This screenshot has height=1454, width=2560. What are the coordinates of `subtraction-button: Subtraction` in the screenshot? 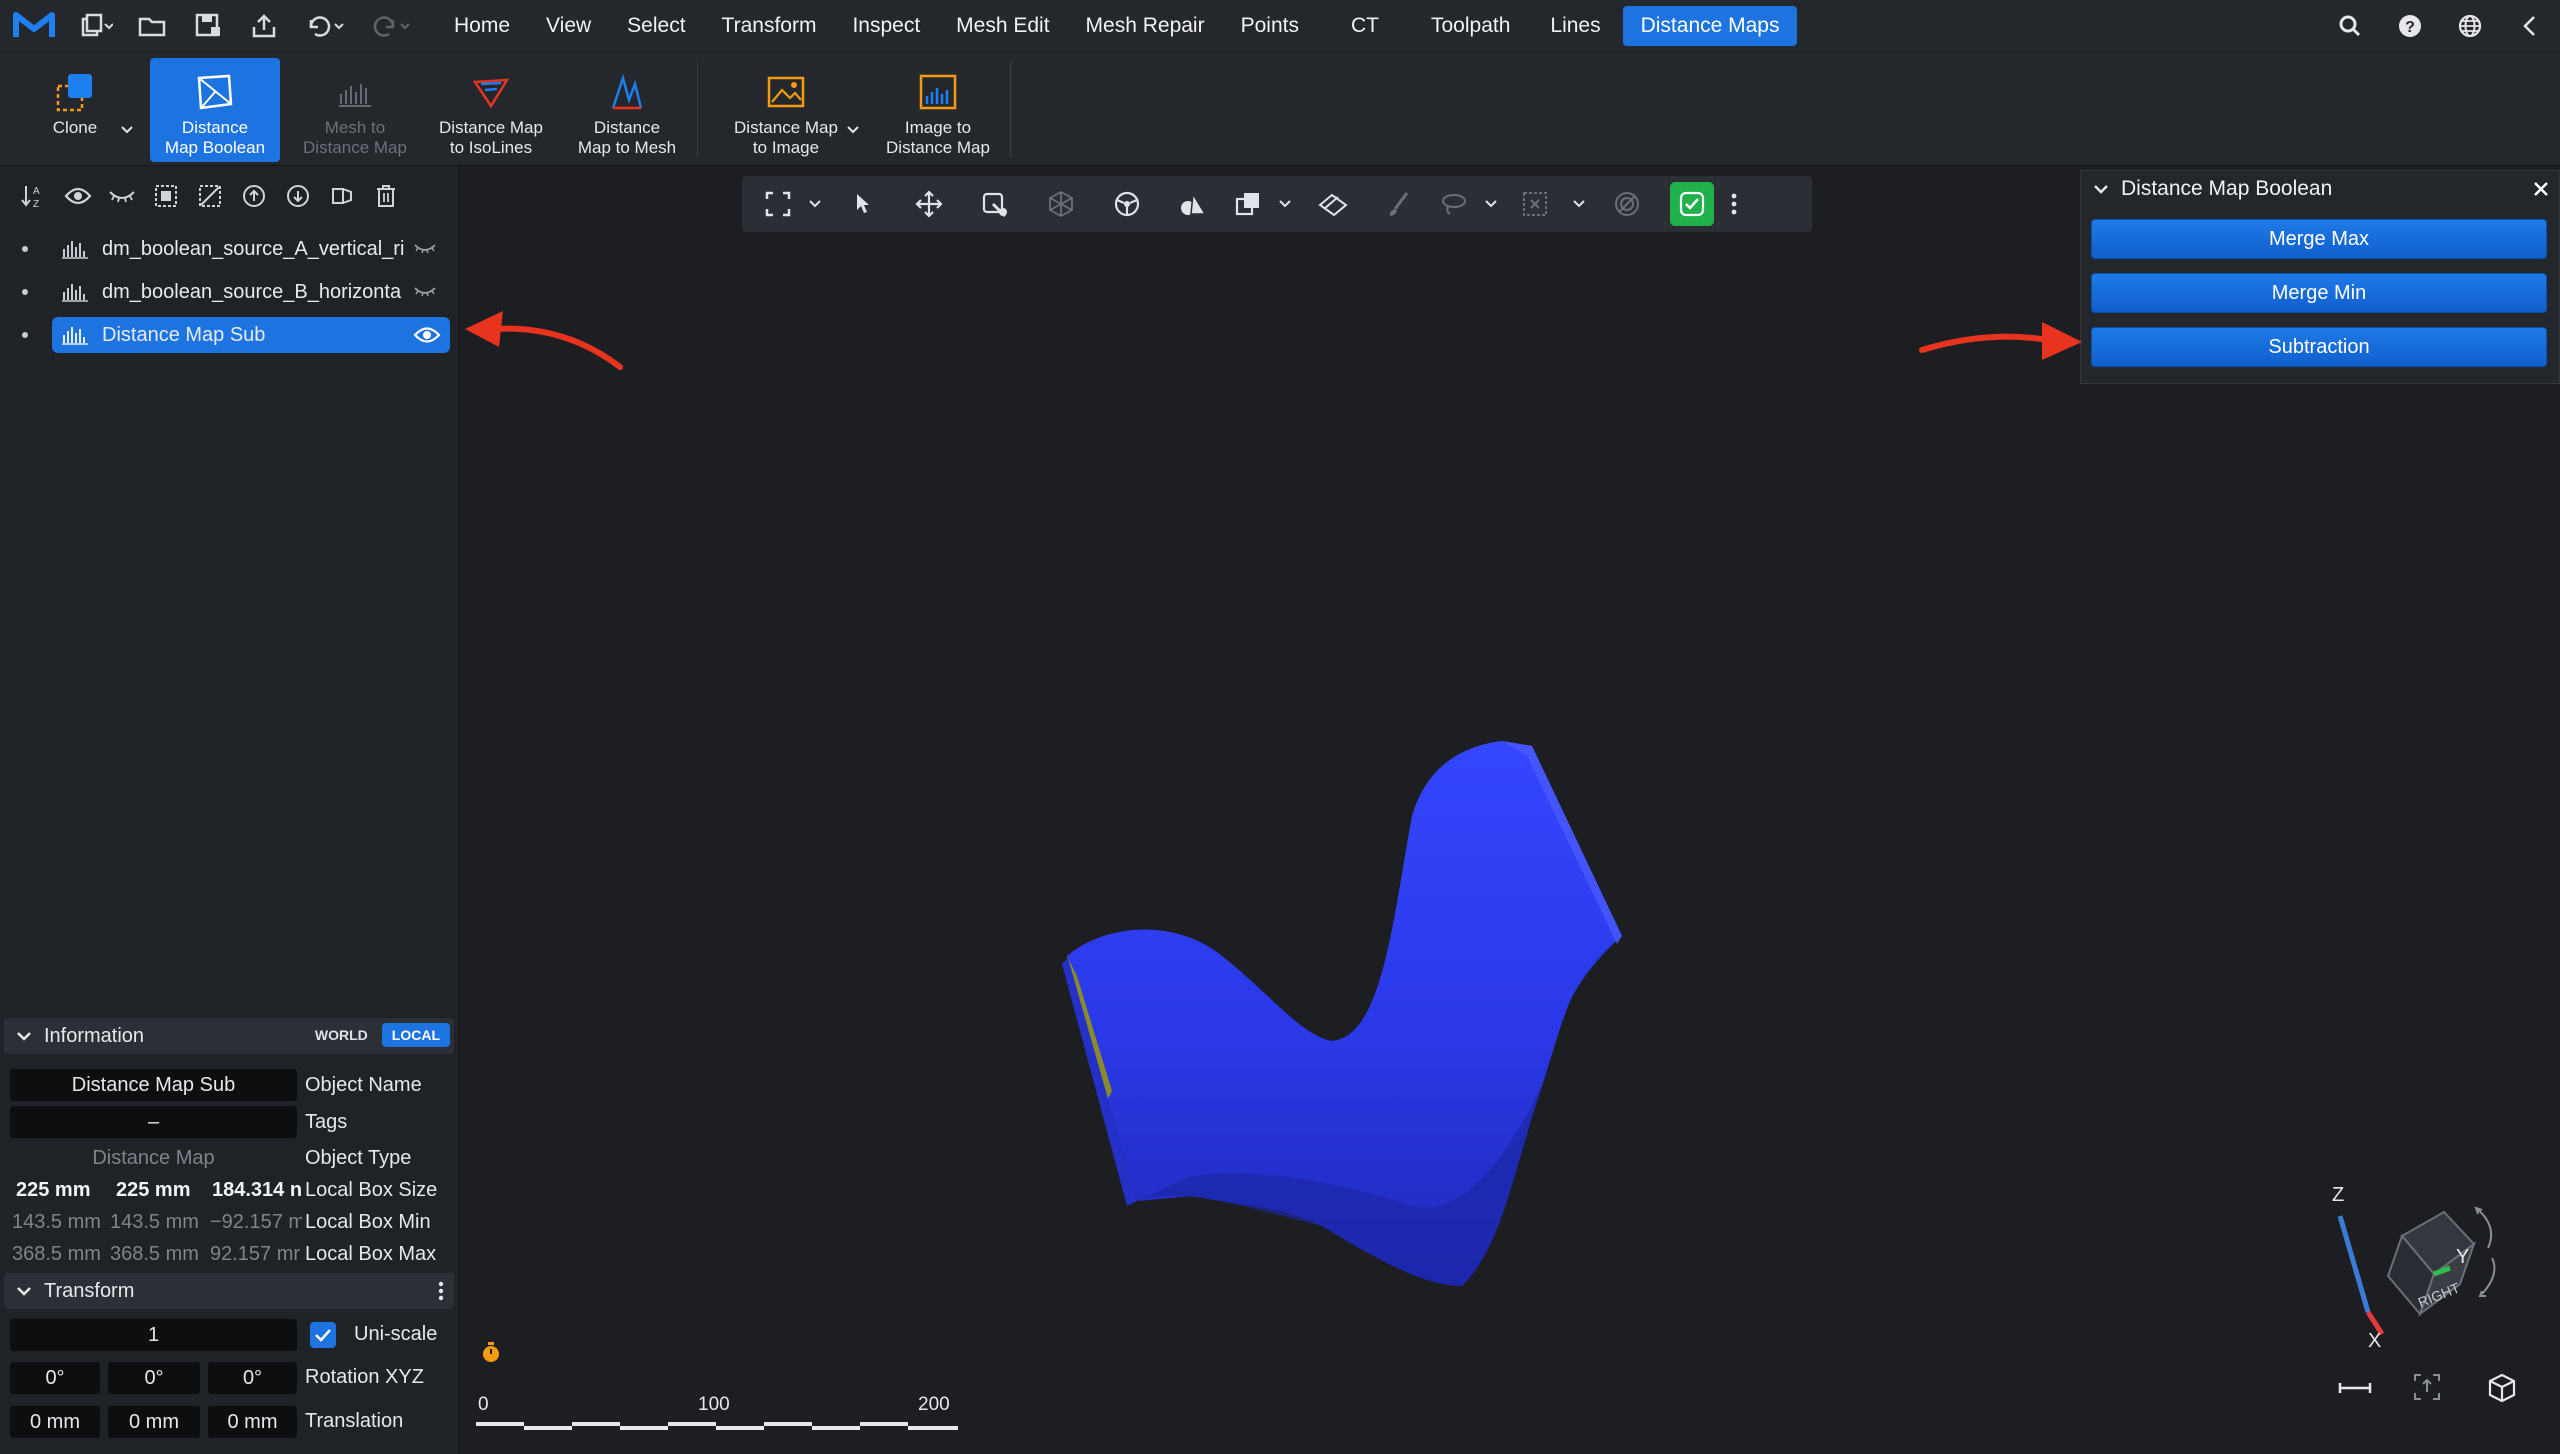 It's located at (2319, 347).